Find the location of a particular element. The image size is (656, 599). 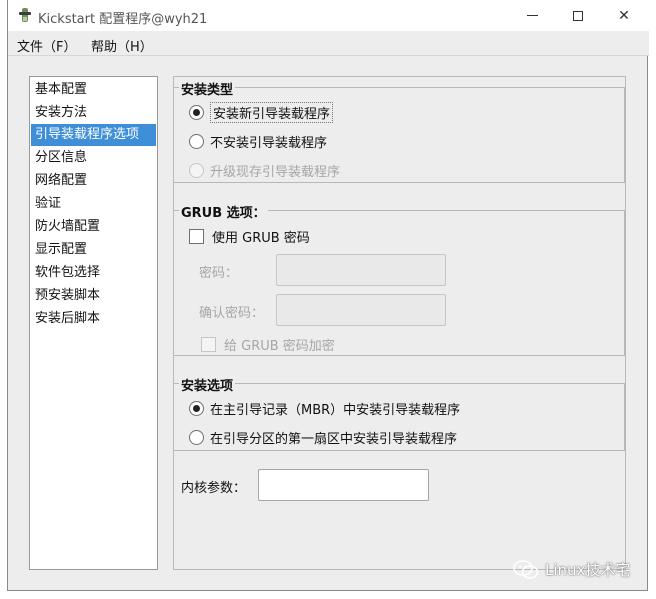

install-type-group: 安装类型 安装新引导装载程序 不安装引导装载程序 升级现存引导装载程序 is located at coordinates (399, 131).